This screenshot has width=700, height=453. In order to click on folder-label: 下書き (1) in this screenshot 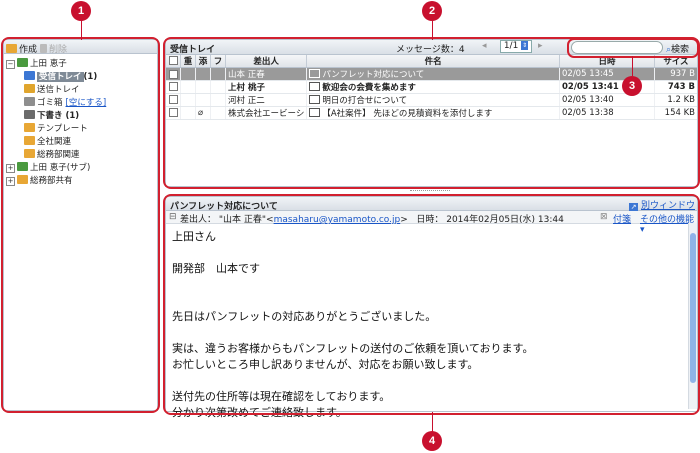, I will do `click(58, 116)`.